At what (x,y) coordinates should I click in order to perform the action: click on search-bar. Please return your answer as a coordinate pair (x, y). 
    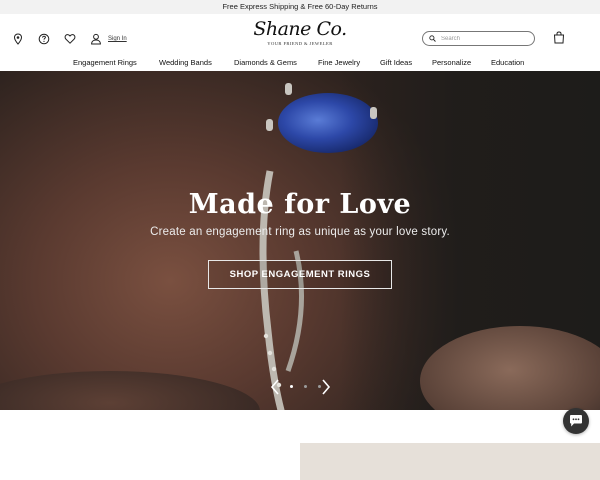
    Looking at the image, I should click on (478, 38).